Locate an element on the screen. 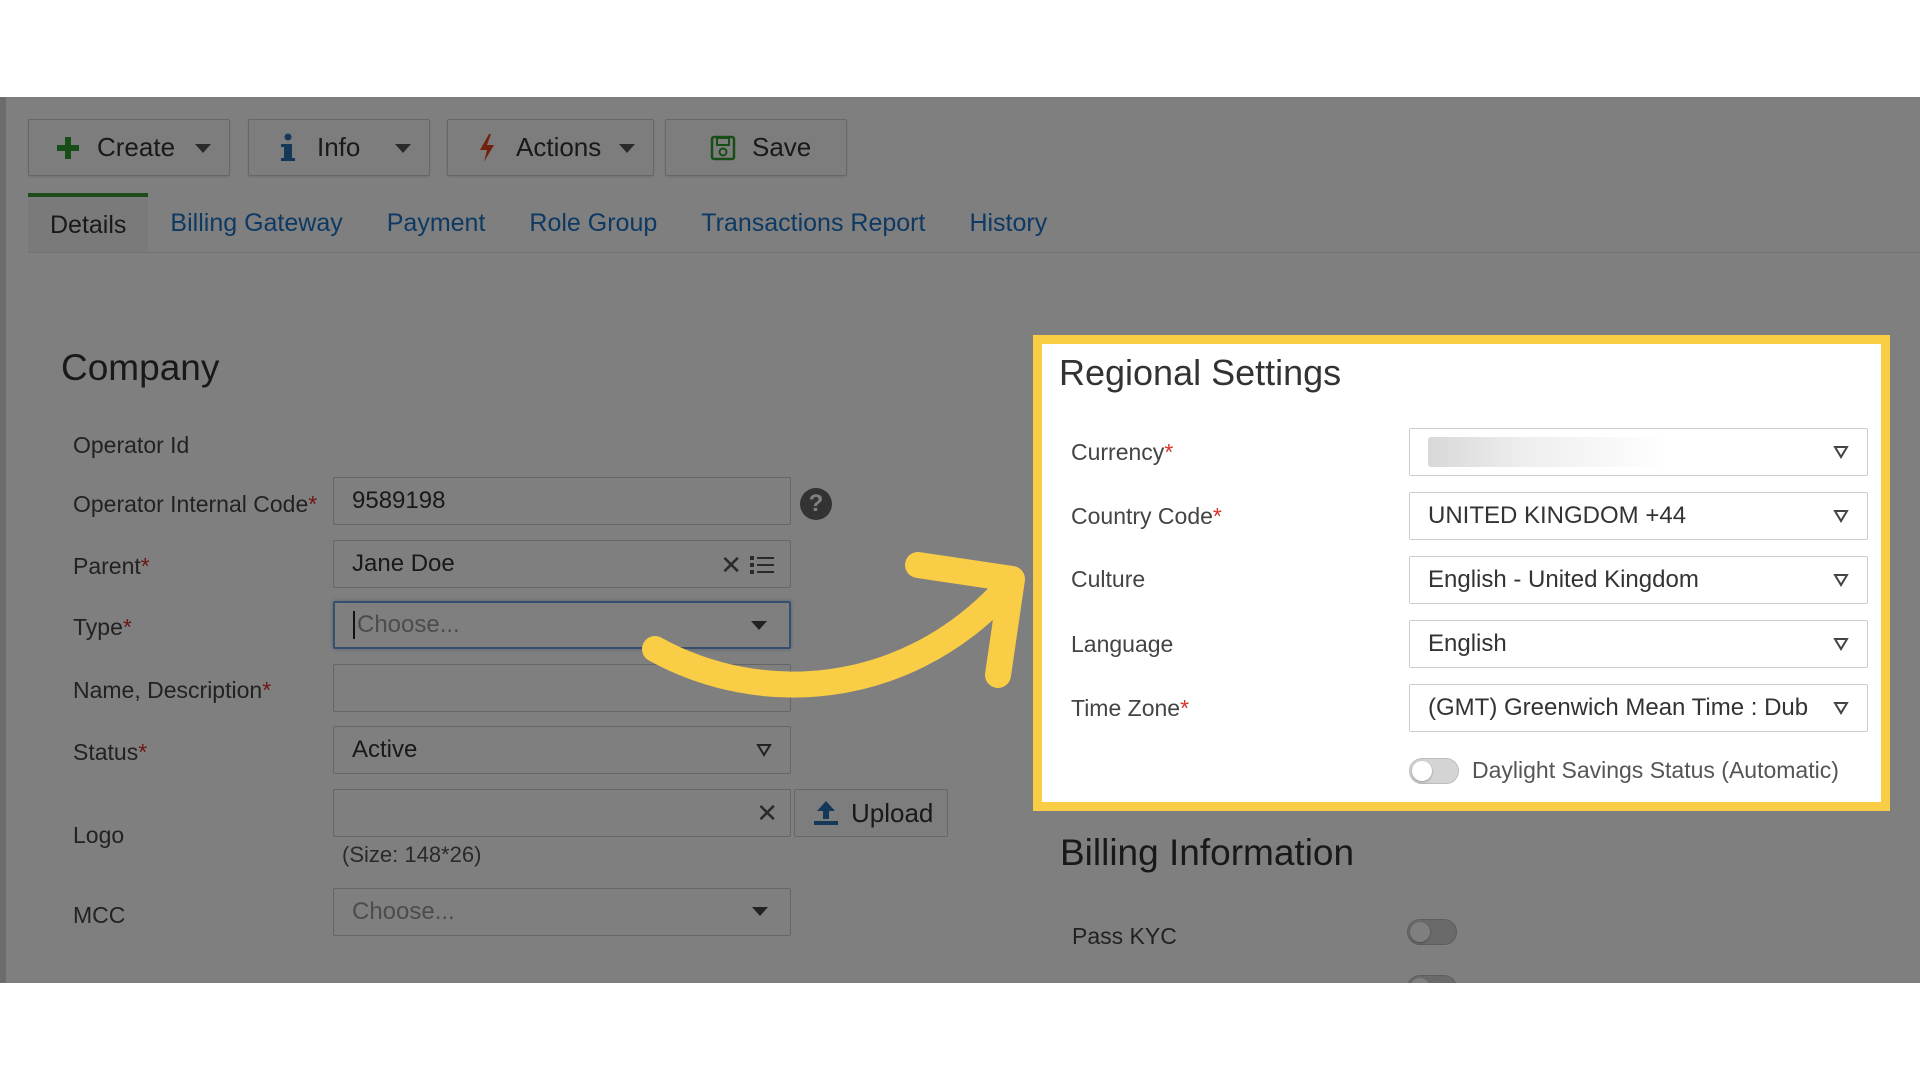 The image size is (1920, 1080). language-select: English is located at coordinates (1638, 644).